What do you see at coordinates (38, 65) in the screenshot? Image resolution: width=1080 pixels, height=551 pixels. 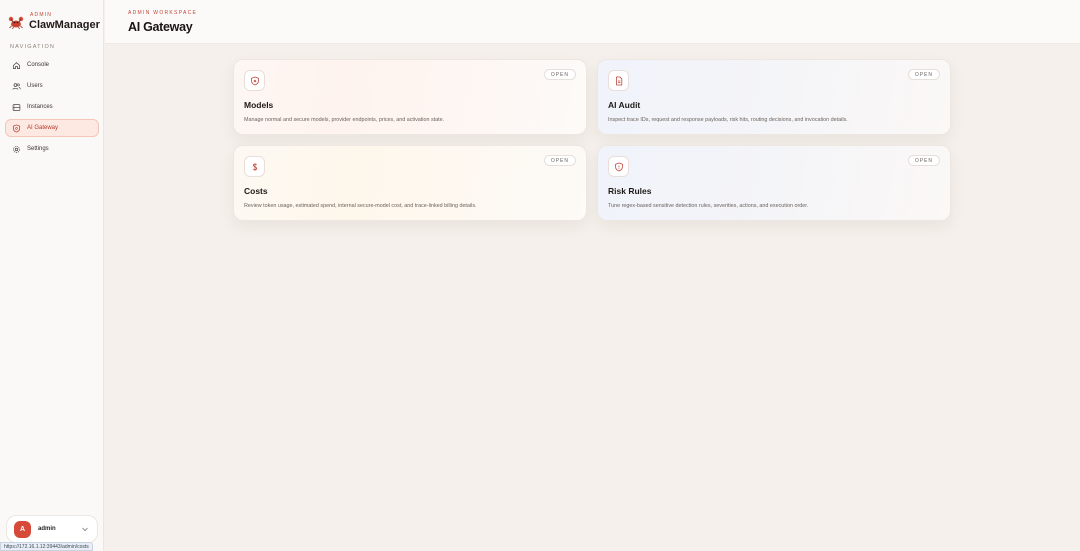 I see `sidebar-item-label: Console` at bounding box center [38, 65].